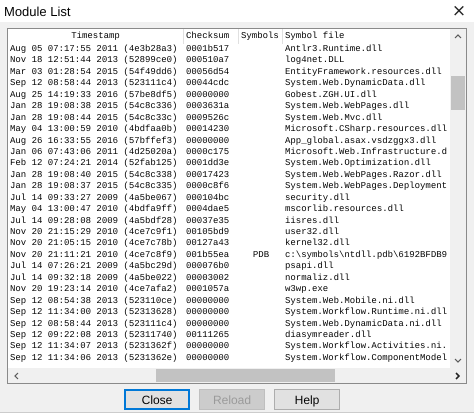  Describe the element at coordinates (314, 60) in the screenshot. I see `table-cell: log4net.DLL` at that location.